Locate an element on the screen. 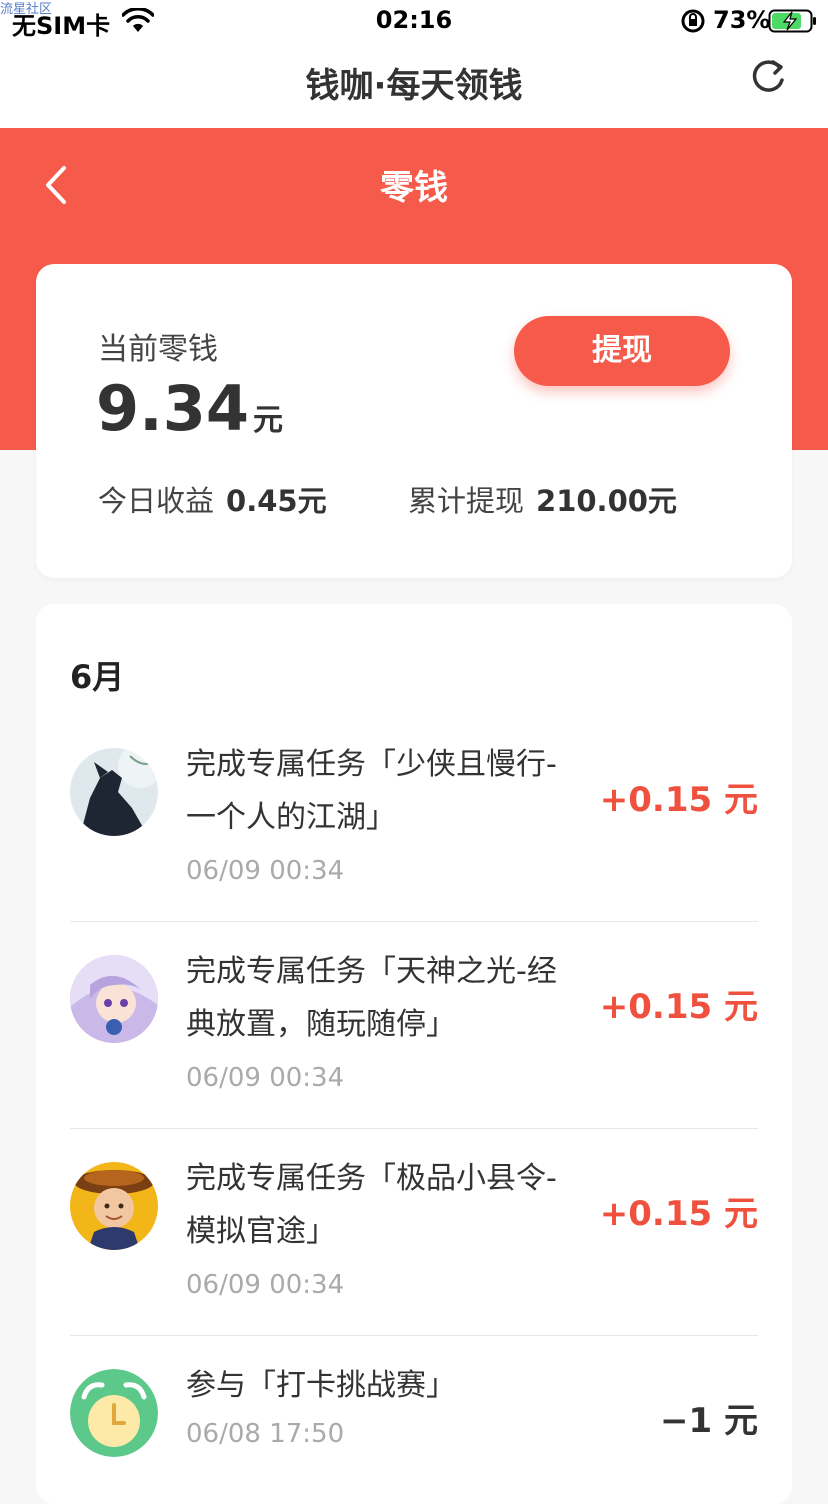  total-withdrawn-label: 累计提现 is located at coordinates (466, 501).